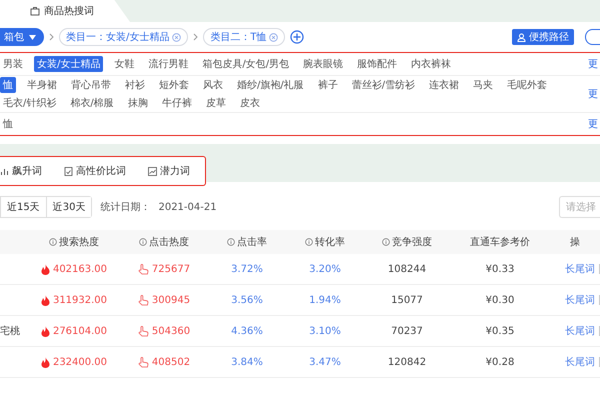 This screenshot has height=400, width=600. Describe the element at coordinates (383, 85) in the screenshot. I see `category-option: 蕾丝衫/雪纺衫` at that location.